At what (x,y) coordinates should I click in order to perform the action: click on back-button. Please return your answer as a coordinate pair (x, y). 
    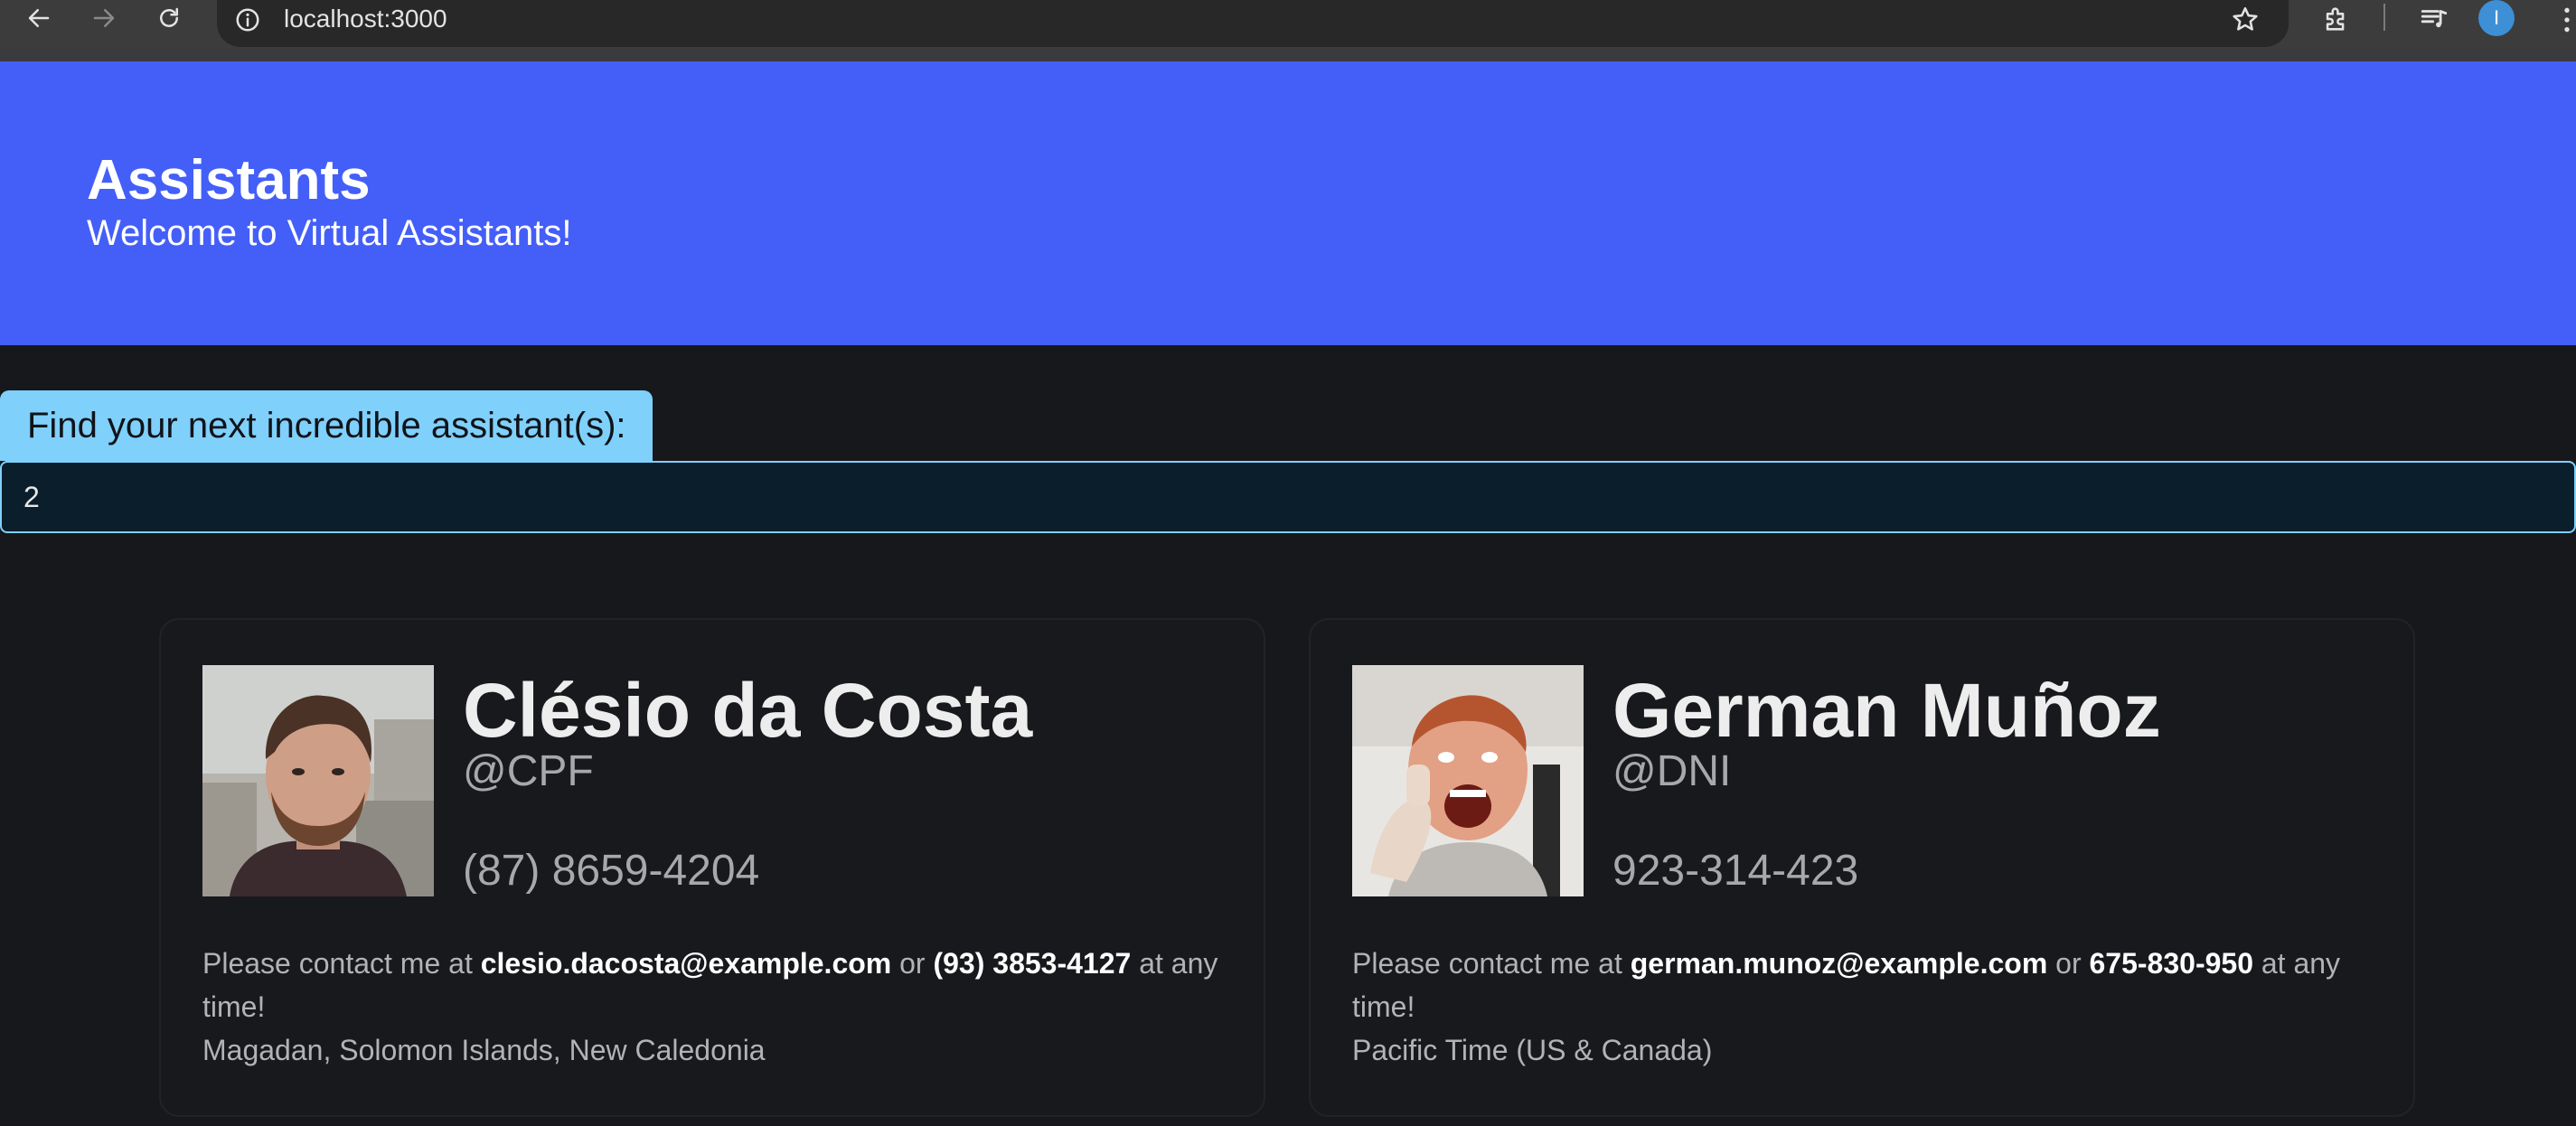
    Looking at the image, I should click on (39, 18).